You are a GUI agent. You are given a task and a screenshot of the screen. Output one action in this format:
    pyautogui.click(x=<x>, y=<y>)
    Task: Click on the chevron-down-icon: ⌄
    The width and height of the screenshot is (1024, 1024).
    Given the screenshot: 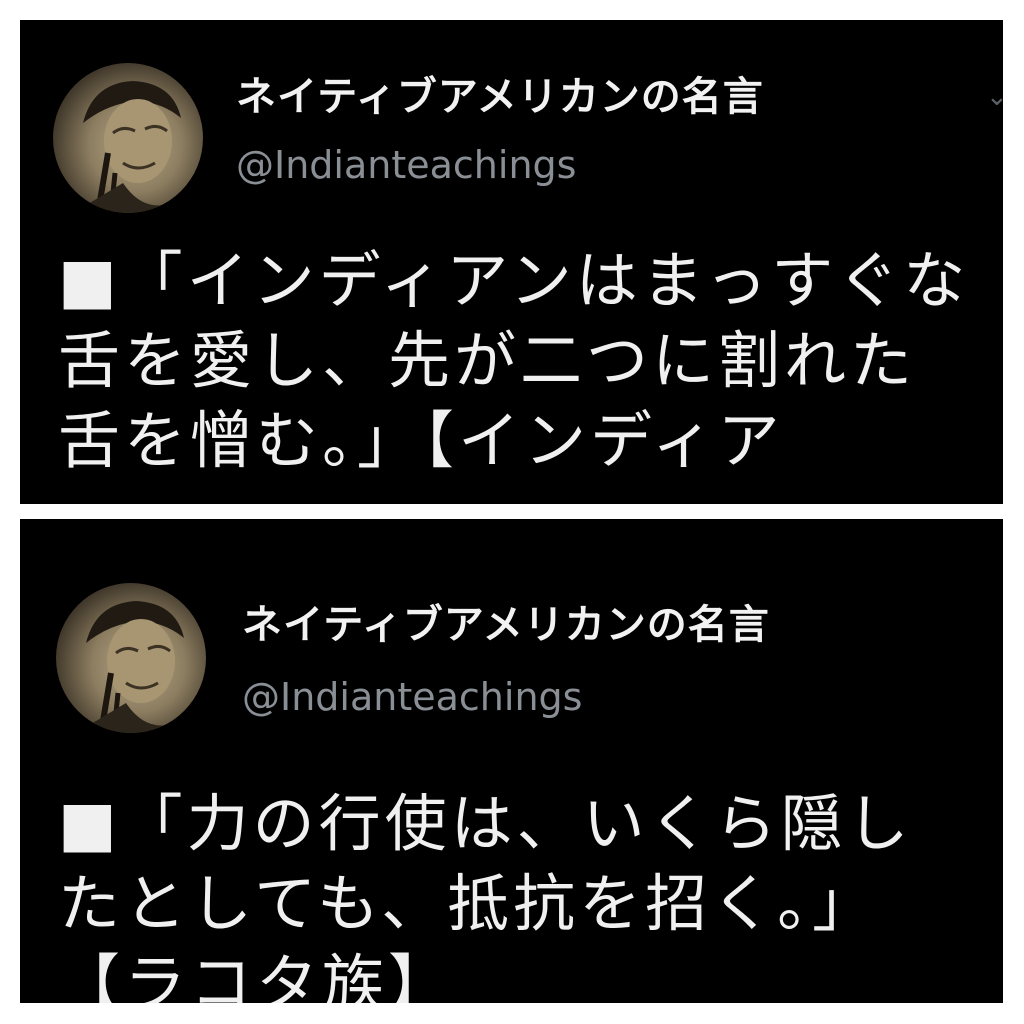 What is the action you would take?
    pyautogui.click(x=994, y=97)
    